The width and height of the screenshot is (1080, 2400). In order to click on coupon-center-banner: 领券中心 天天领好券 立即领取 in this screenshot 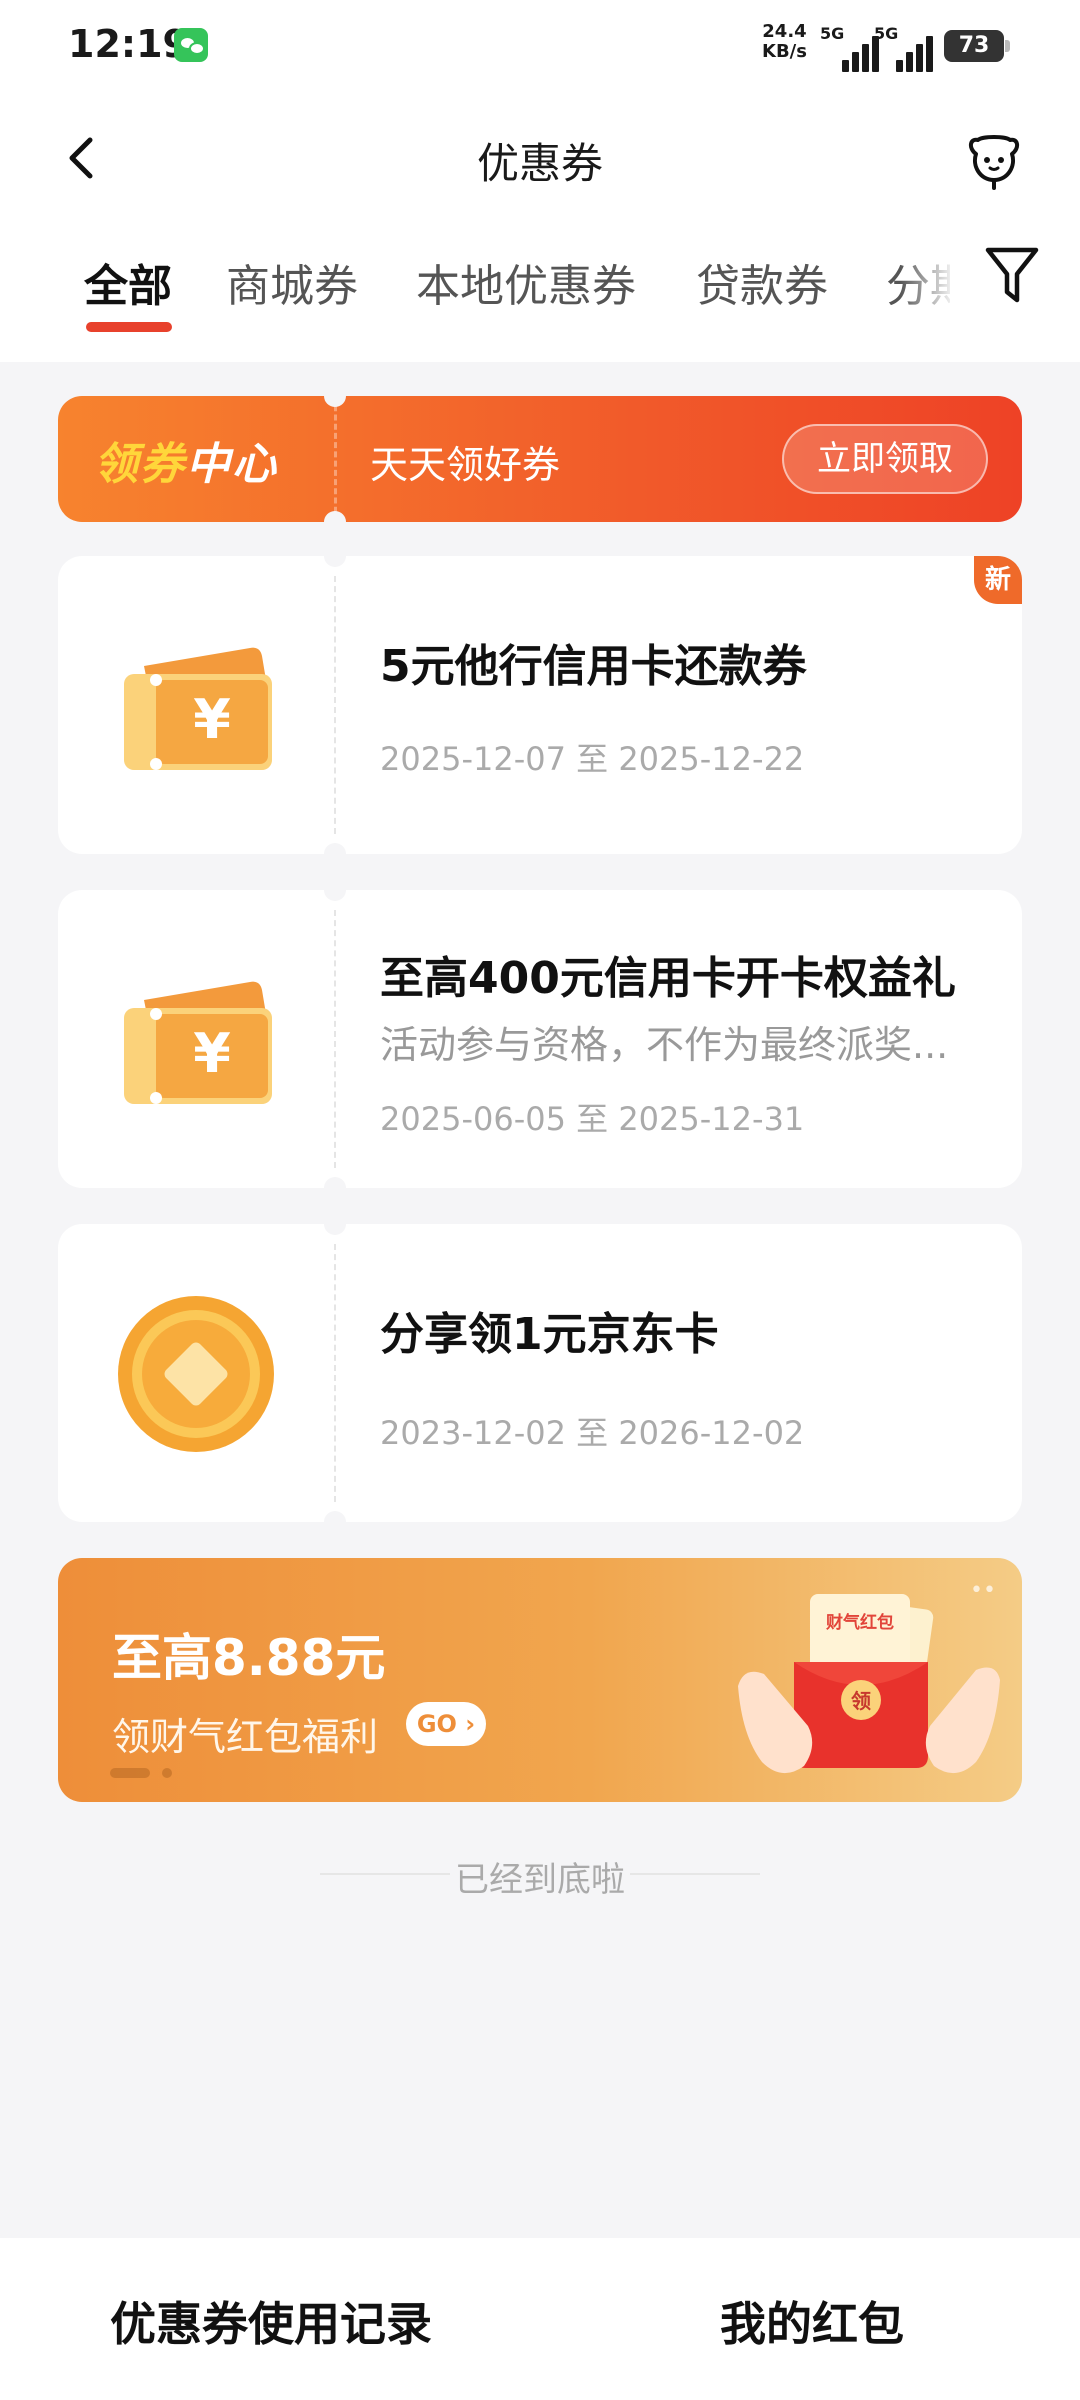, I will do `click(540, 459)`.